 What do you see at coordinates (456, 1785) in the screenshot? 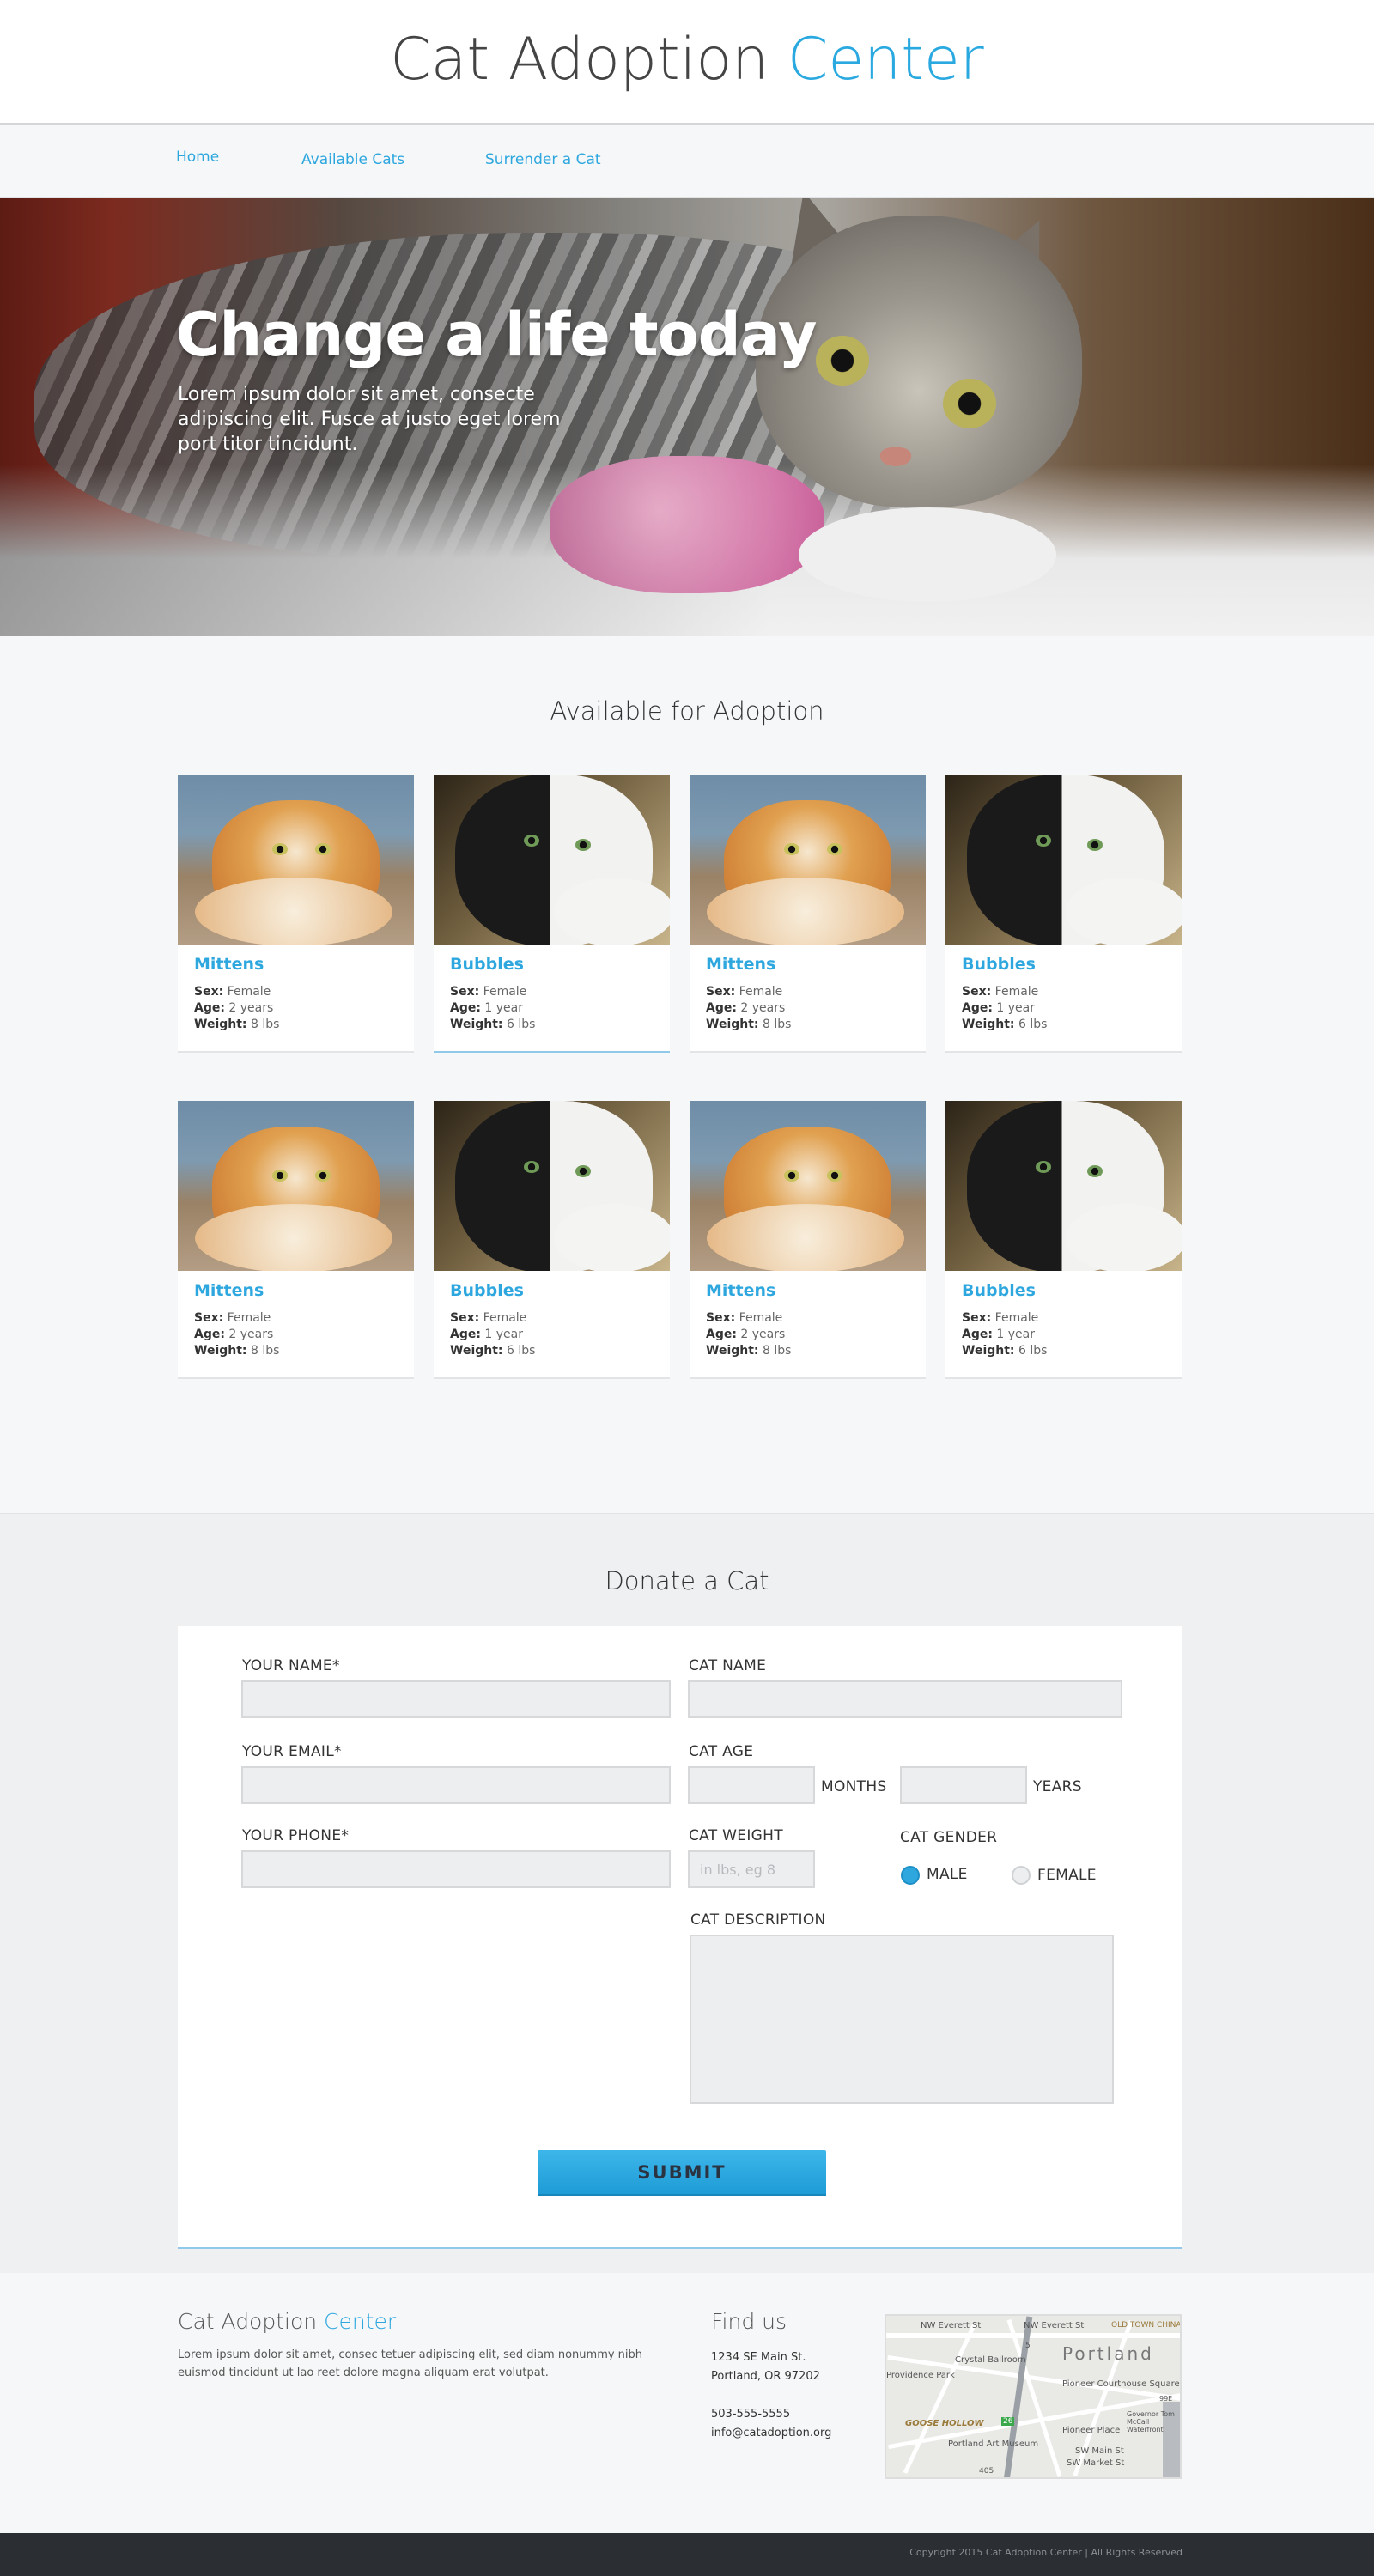
I see `your-email-input` at bounding box center [456, 1785].